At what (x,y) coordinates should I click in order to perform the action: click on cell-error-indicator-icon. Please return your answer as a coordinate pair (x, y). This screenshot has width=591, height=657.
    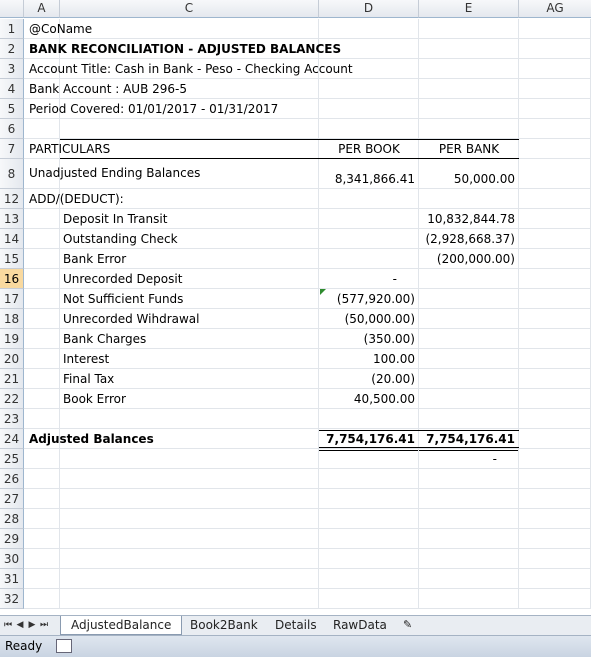
    Looking at the image, I should click on (323, 292).